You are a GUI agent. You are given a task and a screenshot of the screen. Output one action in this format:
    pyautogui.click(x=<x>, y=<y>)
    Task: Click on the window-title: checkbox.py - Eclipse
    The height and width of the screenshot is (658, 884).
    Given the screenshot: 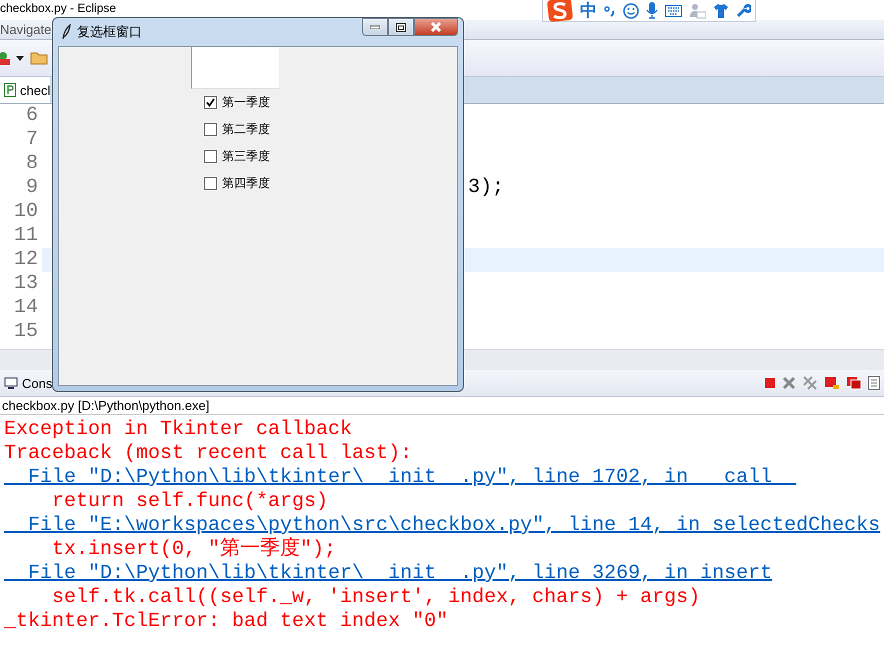 What is the action you would take?
    pyautogui.click(x=58, y=8)
    